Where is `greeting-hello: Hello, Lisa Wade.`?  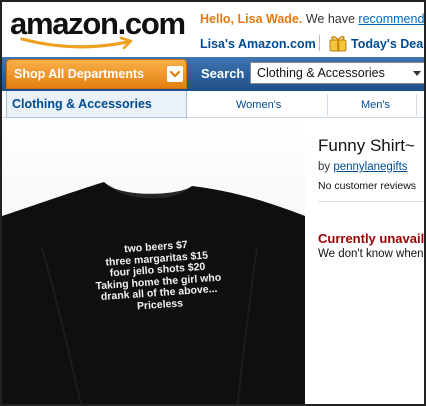
greeting-hello: Hello, Lisa Wade. is located at coordinates (251, 19).